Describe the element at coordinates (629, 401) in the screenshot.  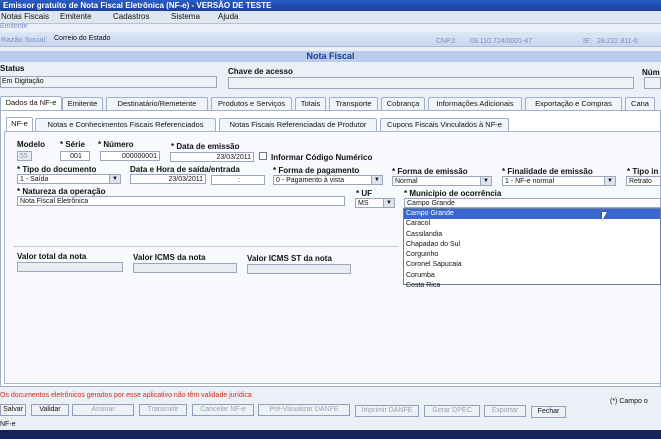
I see `required-fields-note: (*) Campo o` at that location.